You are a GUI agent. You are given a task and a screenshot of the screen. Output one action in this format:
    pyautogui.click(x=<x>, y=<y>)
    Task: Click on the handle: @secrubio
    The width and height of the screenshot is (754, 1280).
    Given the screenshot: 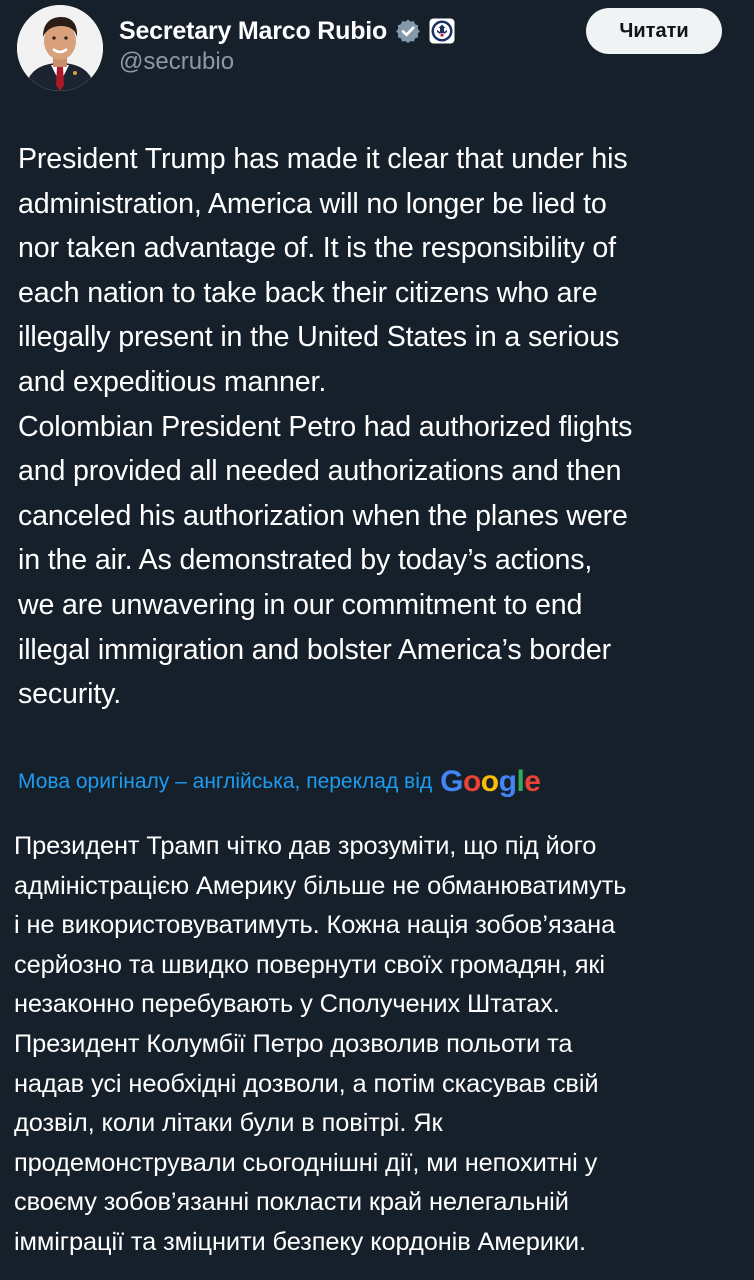 What is the action you would take?
    pyautogui.click(x=176, y=62)
    